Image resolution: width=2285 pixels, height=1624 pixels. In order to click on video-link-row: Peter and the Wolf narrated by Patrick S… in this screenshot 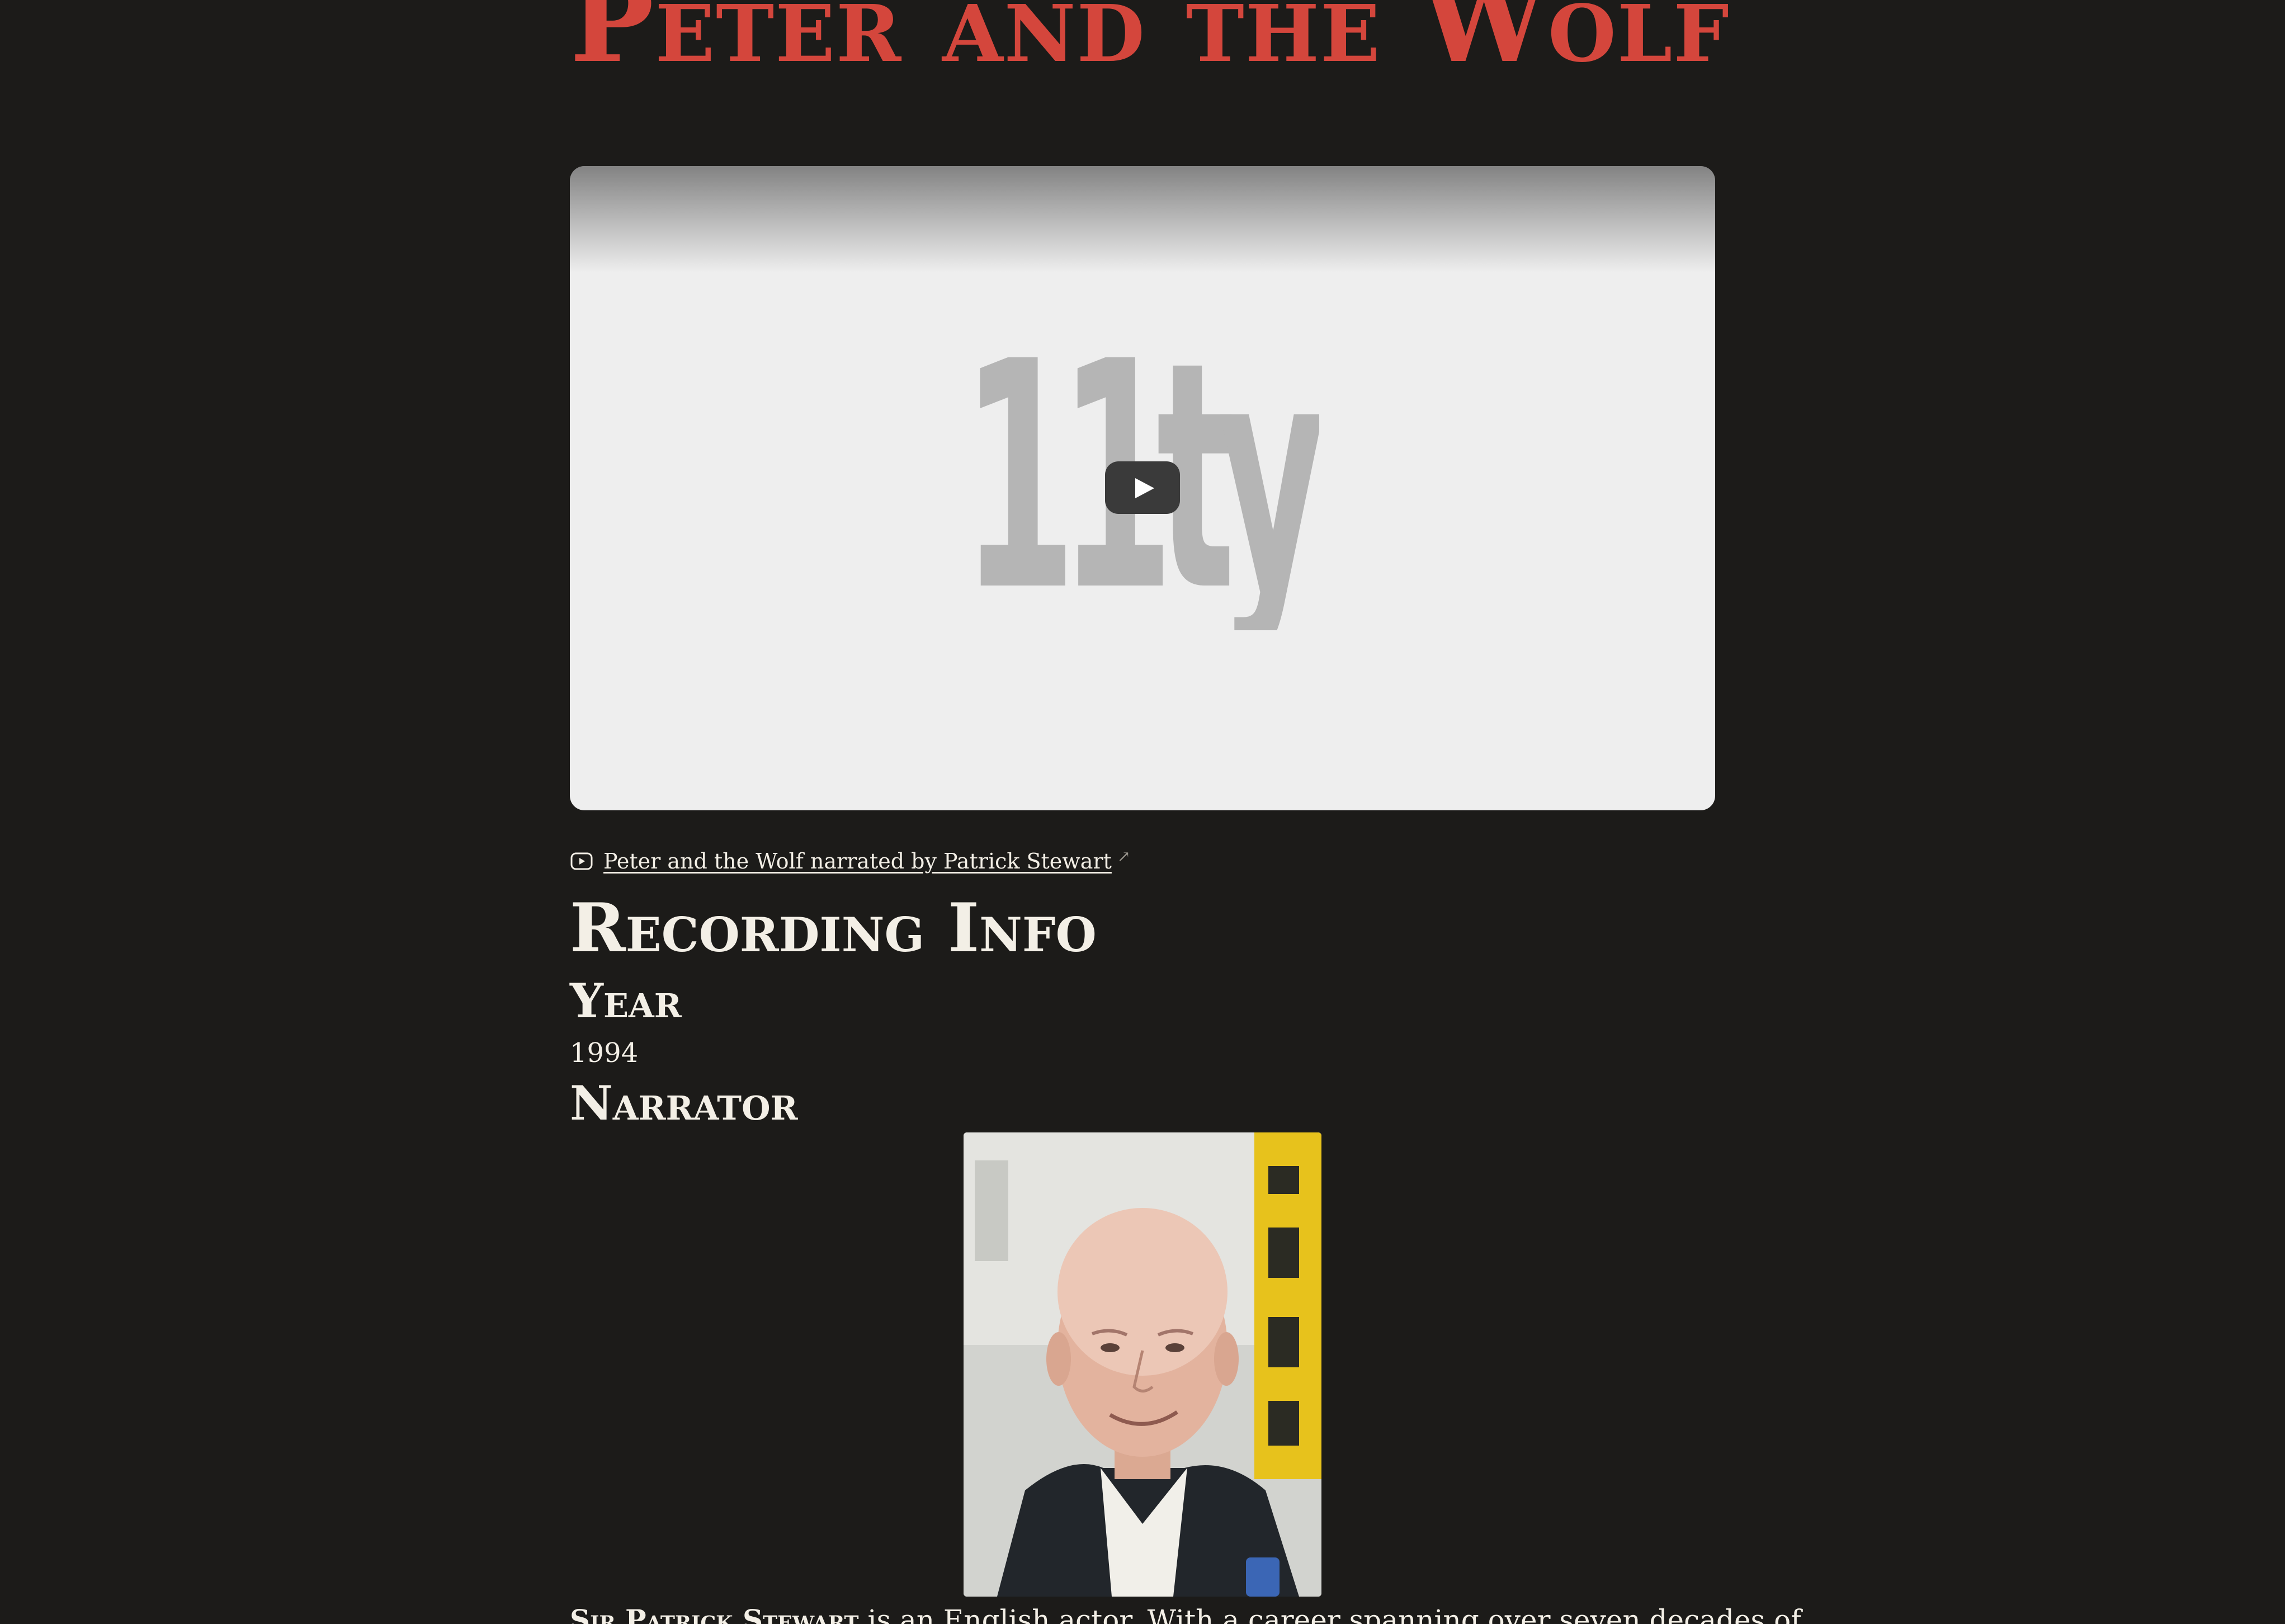, I will do `click(850, 861)`.